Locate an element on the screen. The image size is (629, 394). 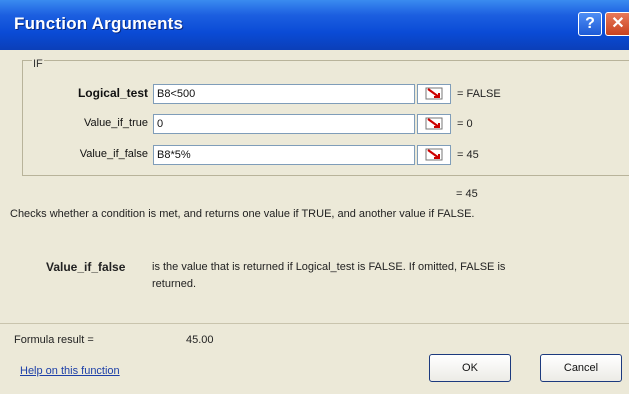
logical-test-result: = FALSE is located at coordinates (479, 94).